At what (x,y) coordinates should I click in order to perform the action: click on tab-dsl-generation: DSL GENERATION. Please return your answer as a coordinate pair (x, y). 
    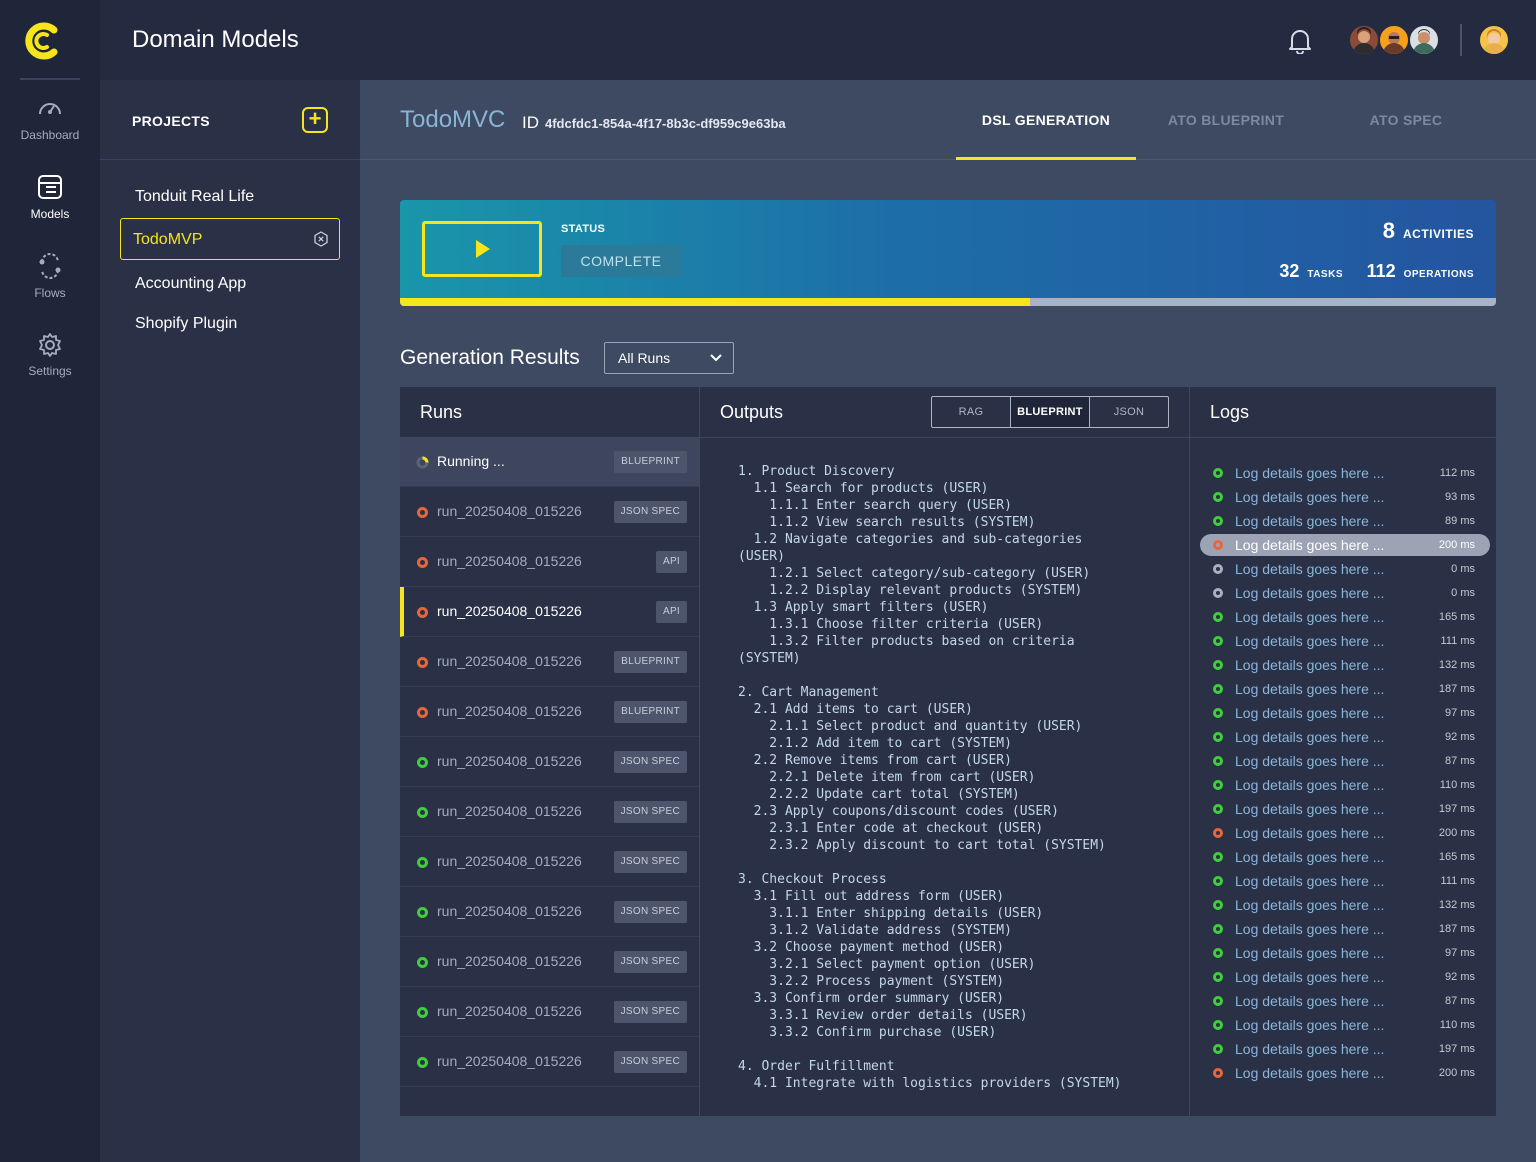
    Looking at the image, I should click on (1046, 120).